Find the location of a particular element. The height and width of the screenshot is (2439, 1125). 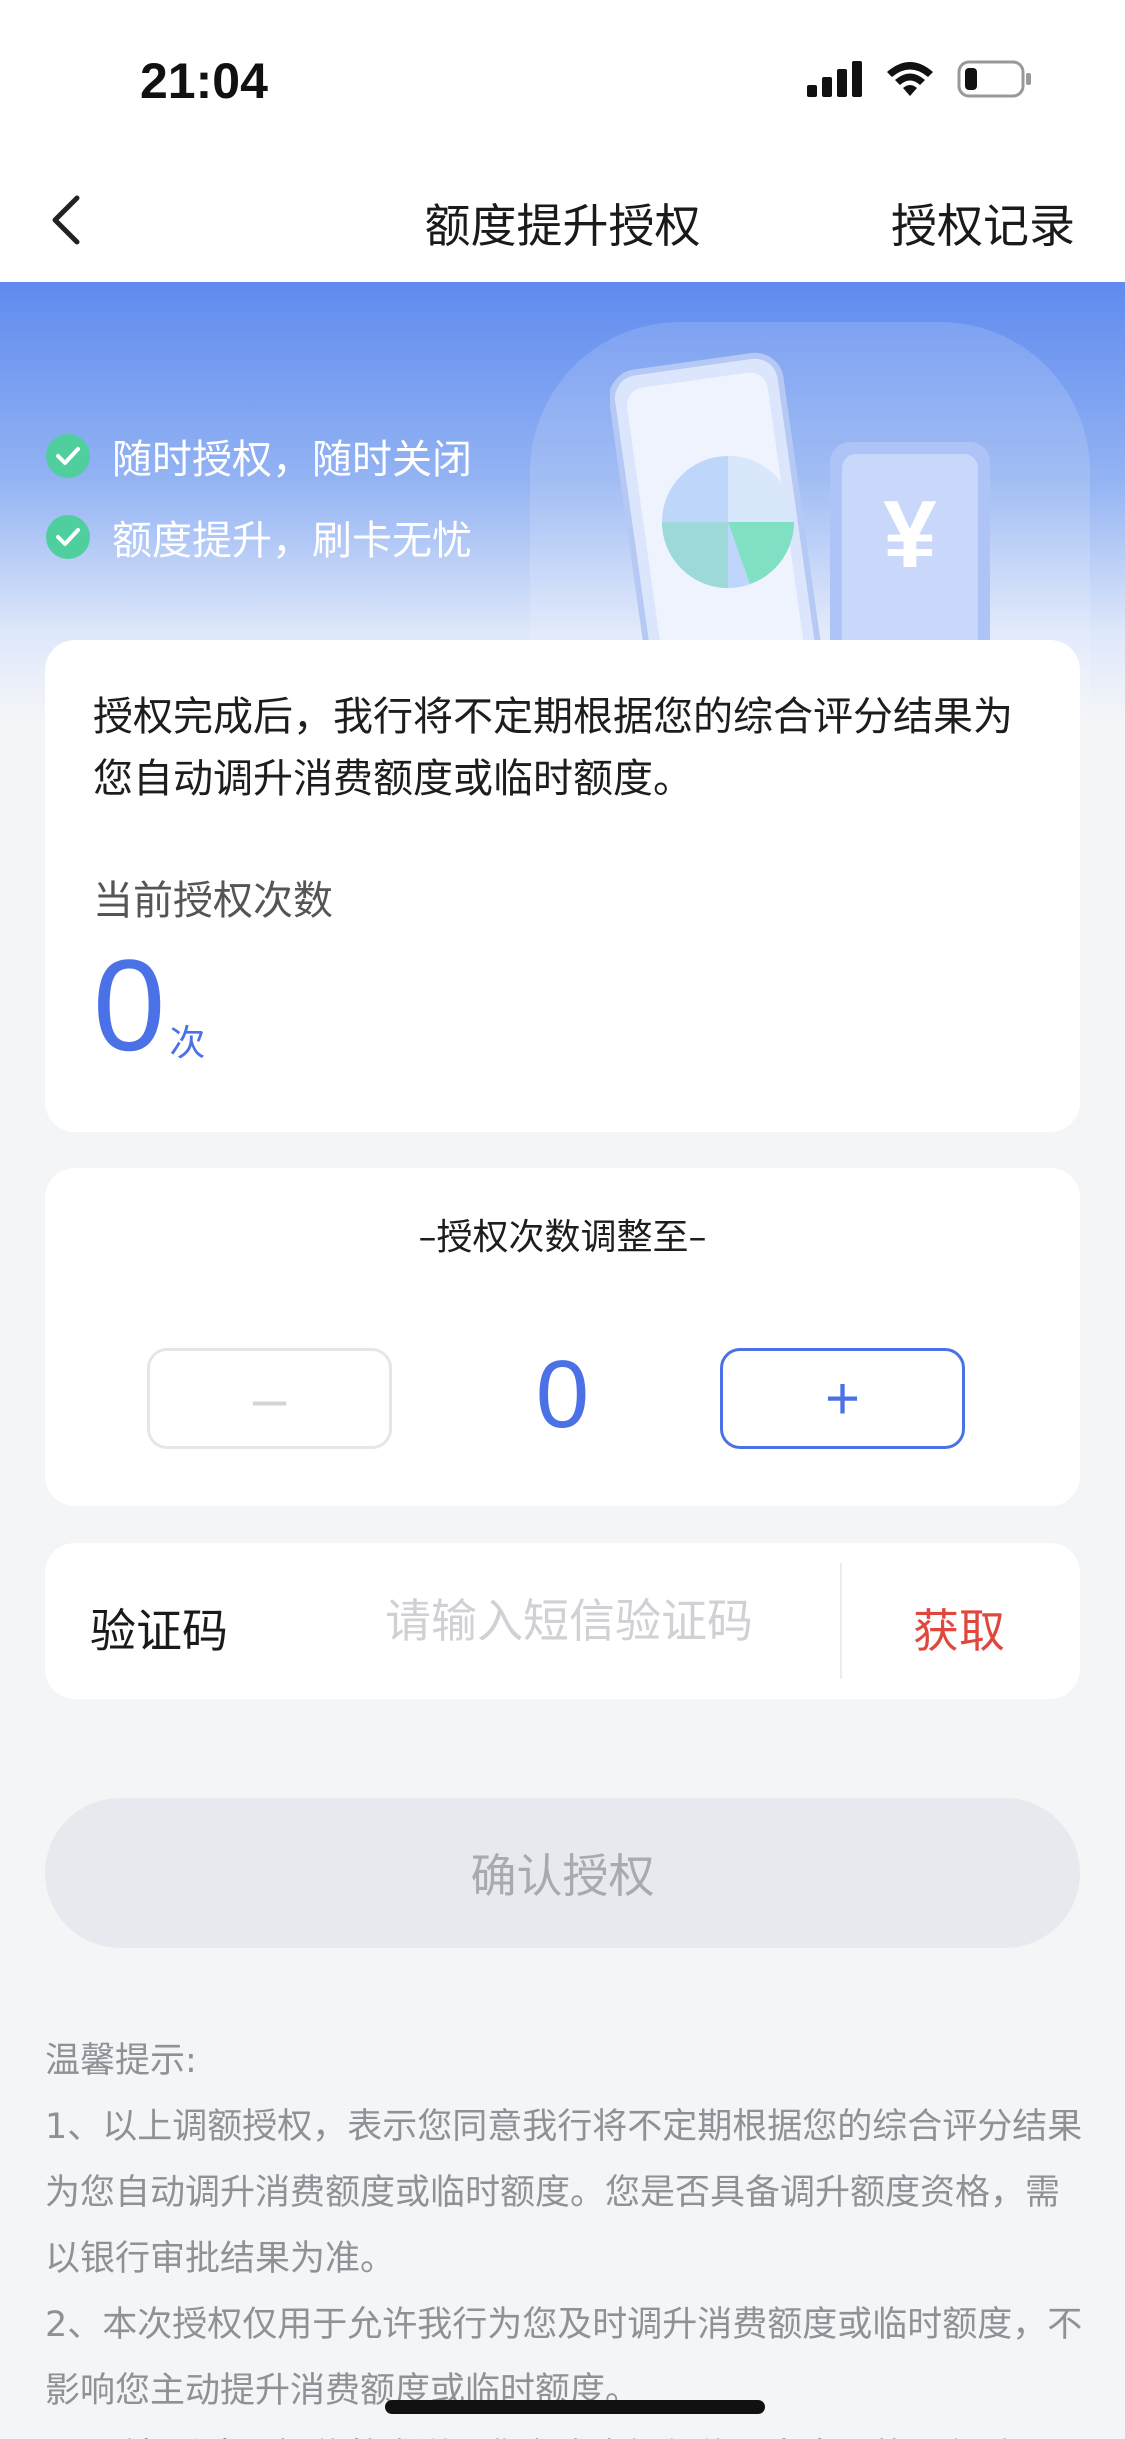

status-icons is located at coordinates (920, 79).